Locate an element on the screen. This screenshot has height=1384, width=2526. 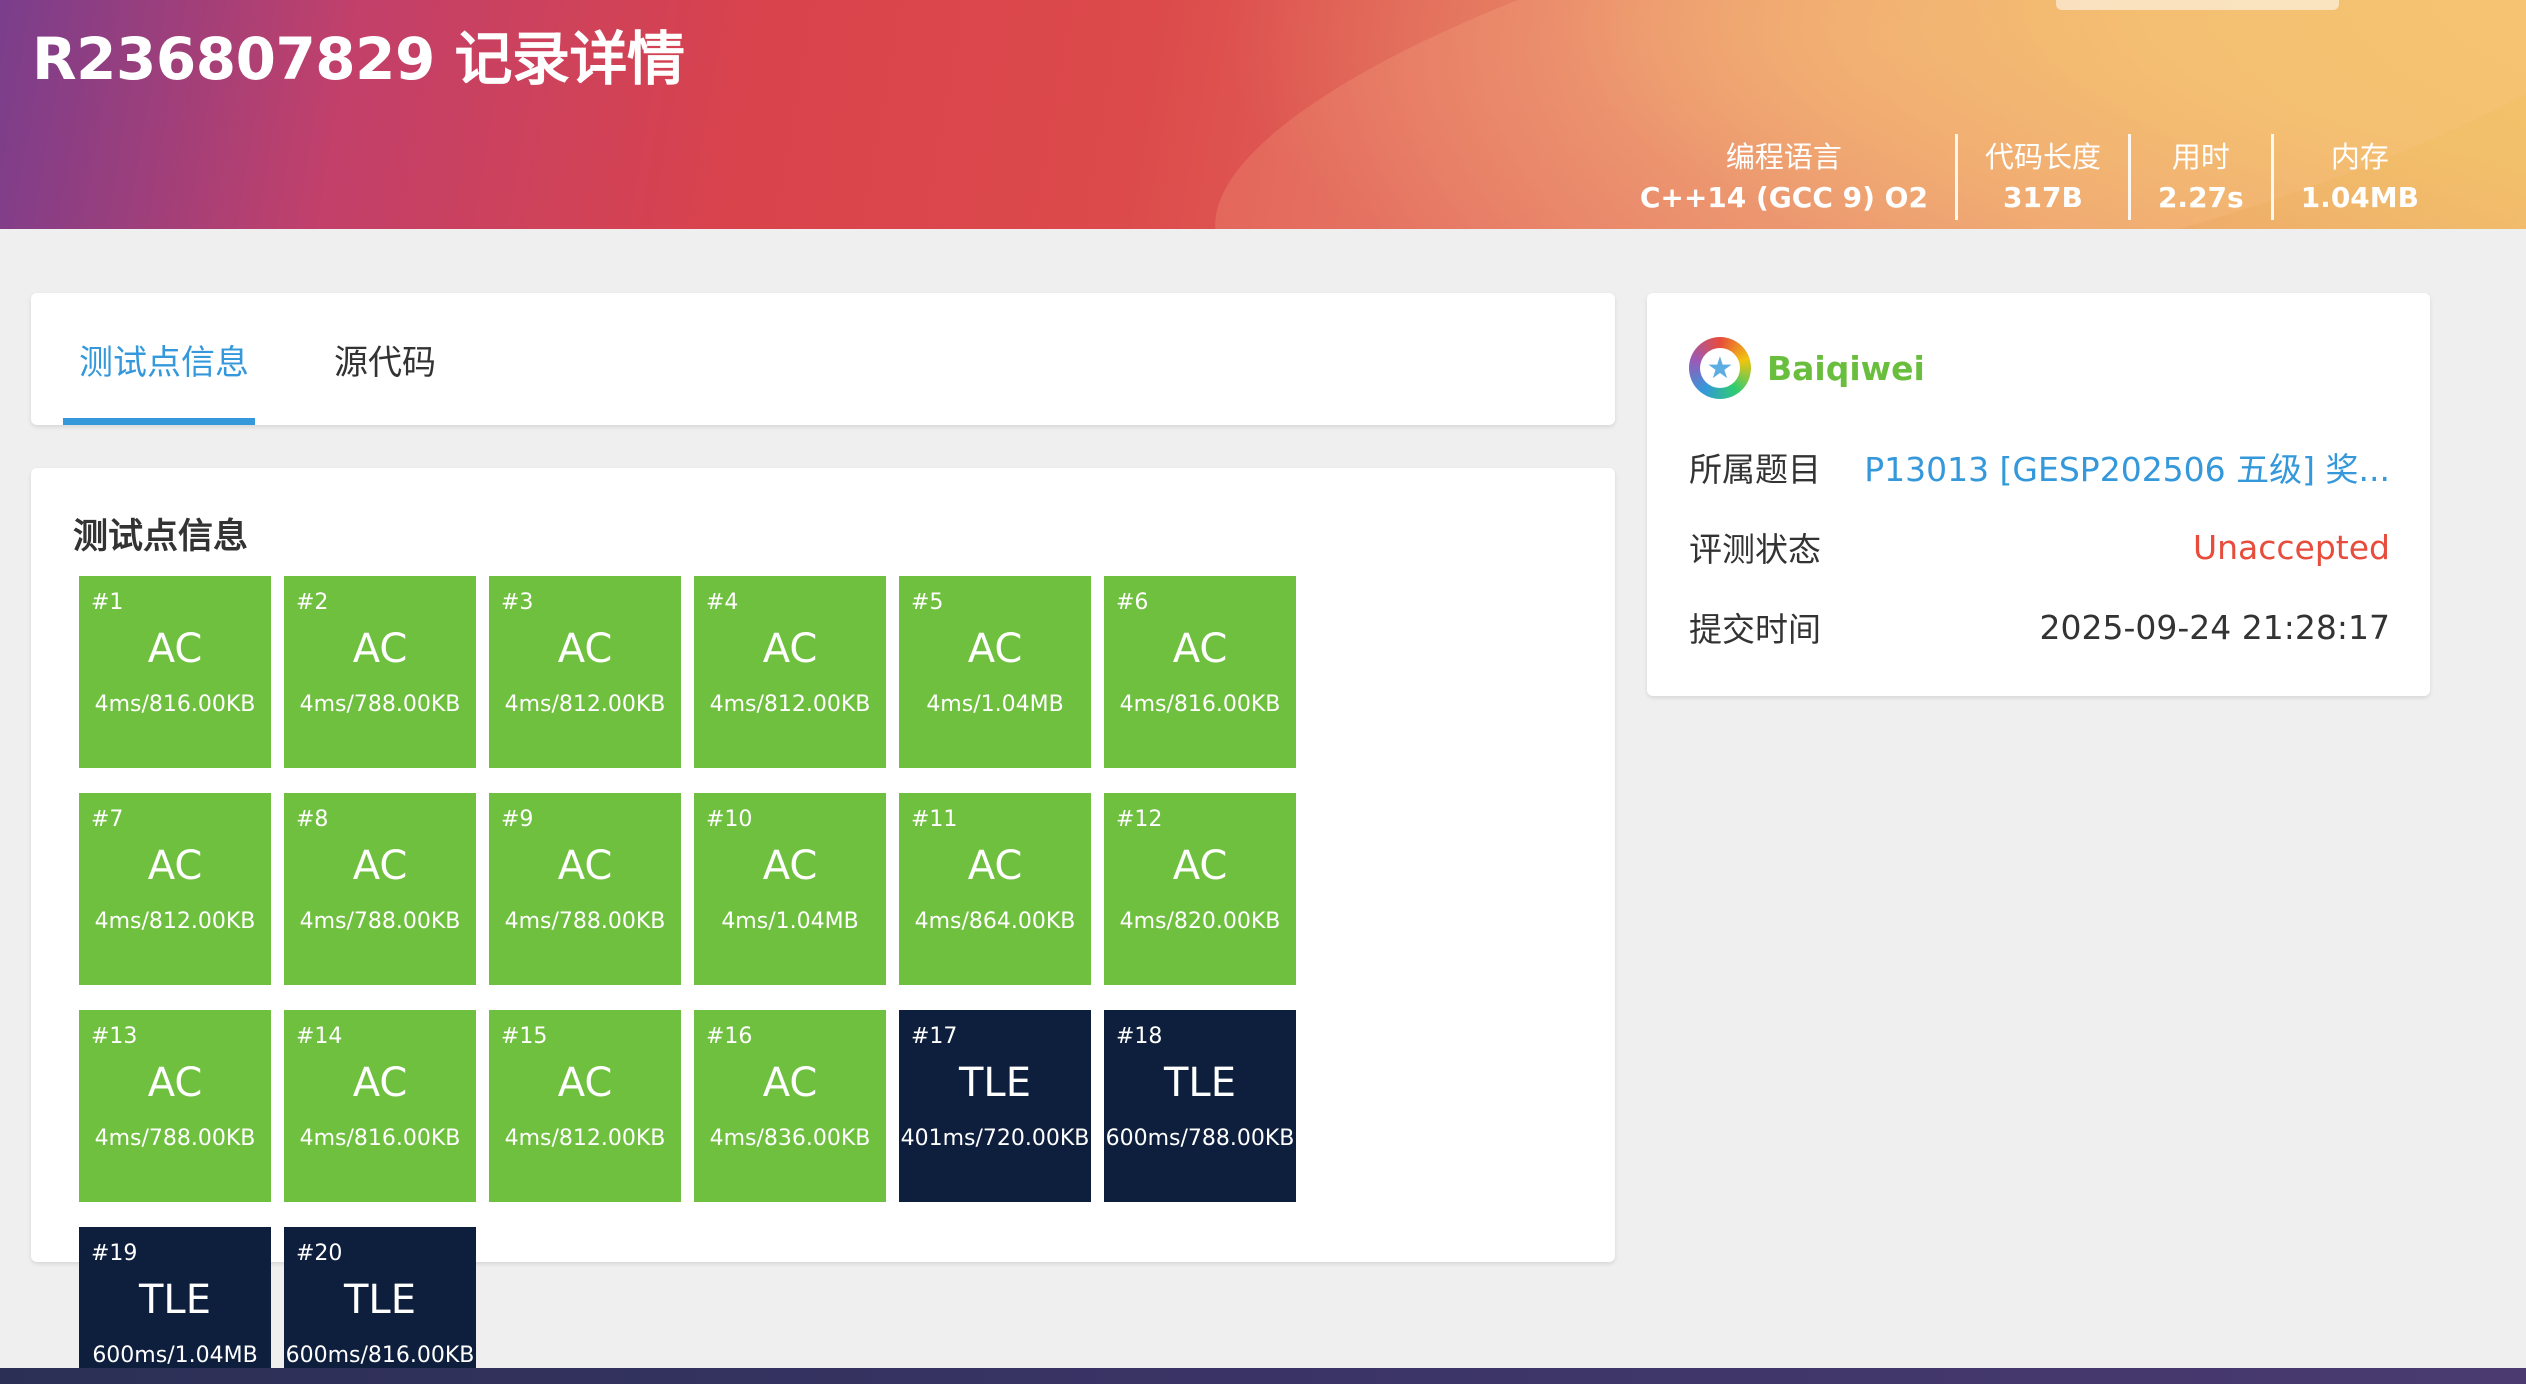
tab-source-code: 源代码 is located at coordinates (385, 359).